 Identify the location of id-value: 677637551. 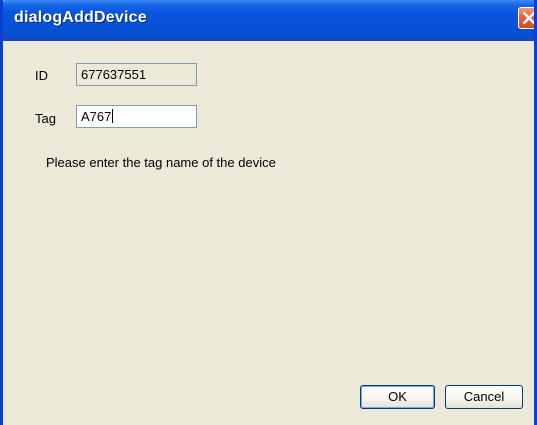
(114, 74).